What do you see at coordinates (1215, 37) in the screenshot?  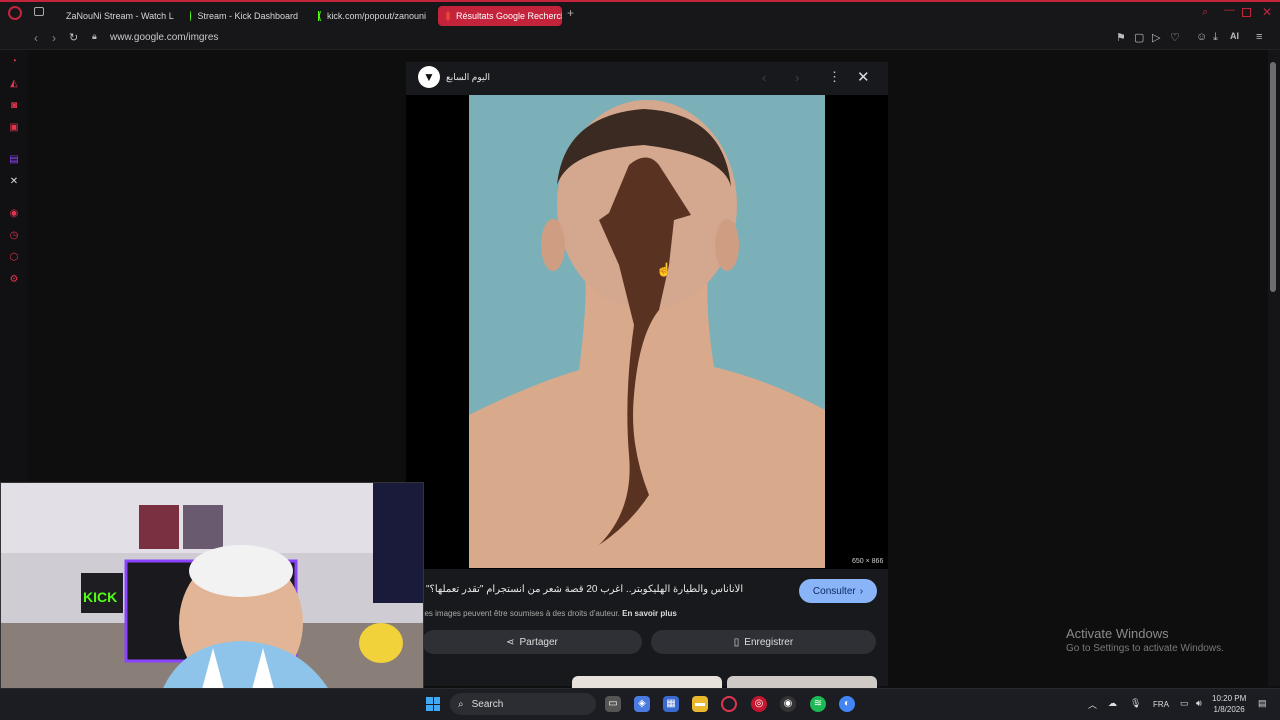 I see `download-icon: ⤓` at bounding box center [1215, 37].